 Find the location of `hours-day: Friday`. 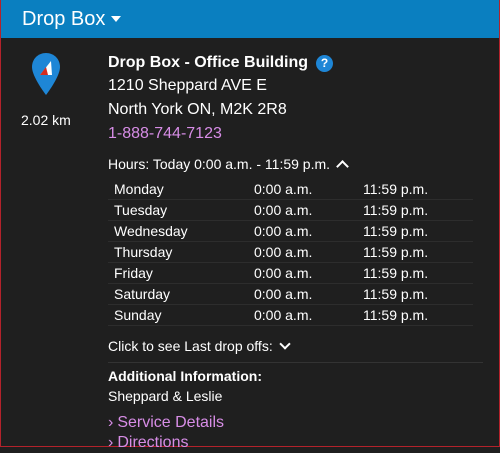

hours-day: Friday is located at coordinates (133, 273).